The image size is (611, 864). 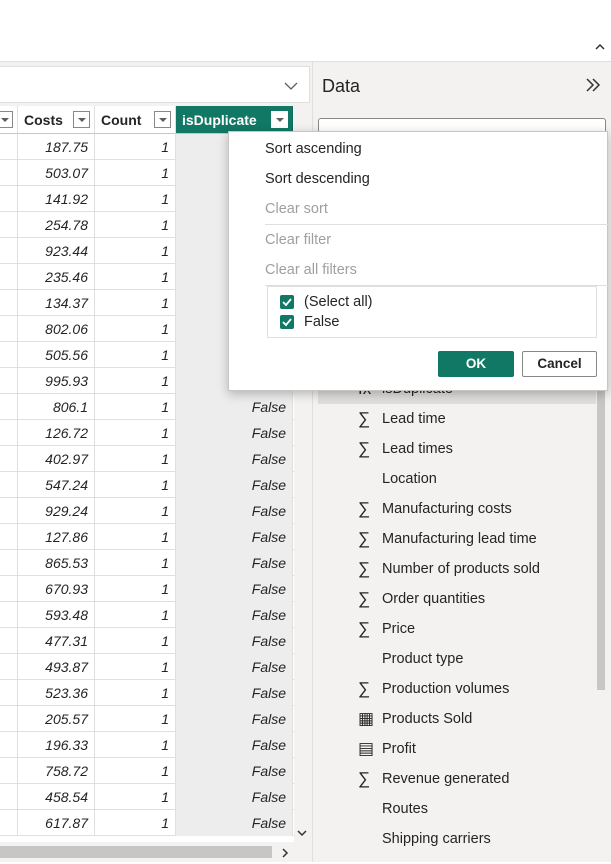 I want to click on table-row: 670.93 1 False, so click(x=147, y=589).